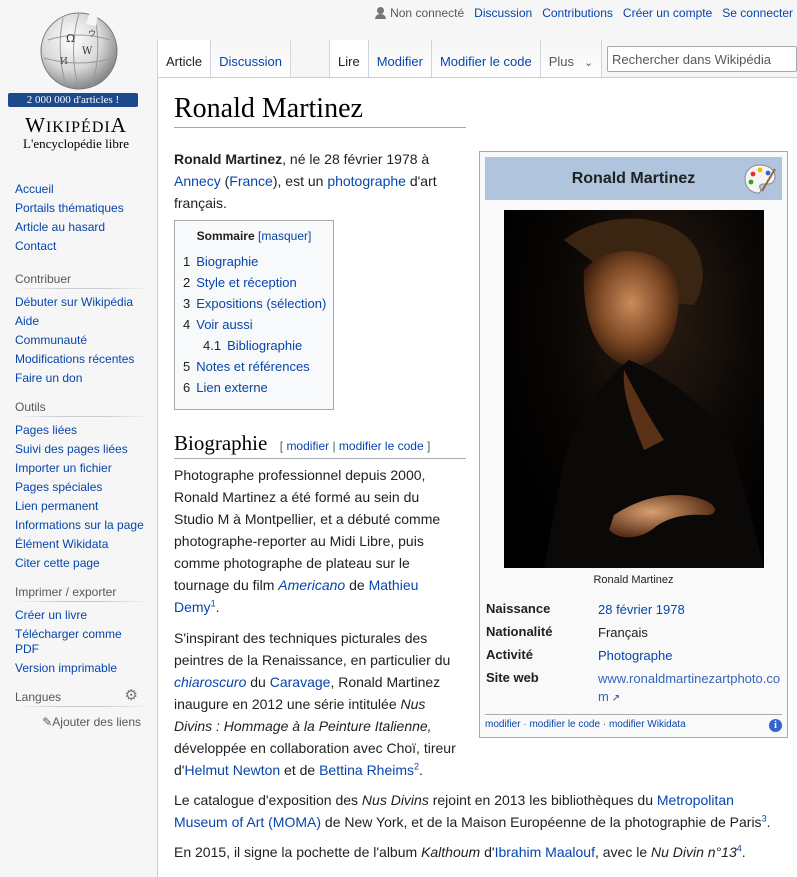  What do you see at coordinates (74, 359) in the screenshot?
I see `sidebar-item-modifications: Modifications récentes` at bounding box center [74, 359].